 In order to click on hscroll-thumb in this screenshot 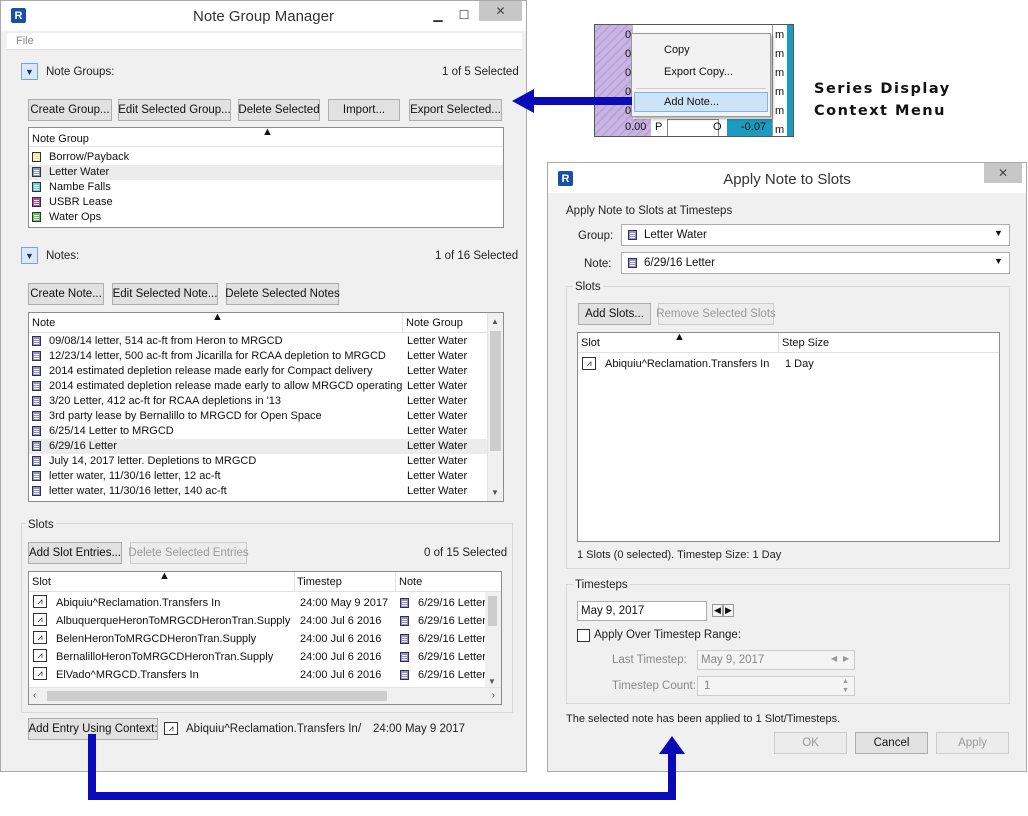, I will do `click(217, 696)`.